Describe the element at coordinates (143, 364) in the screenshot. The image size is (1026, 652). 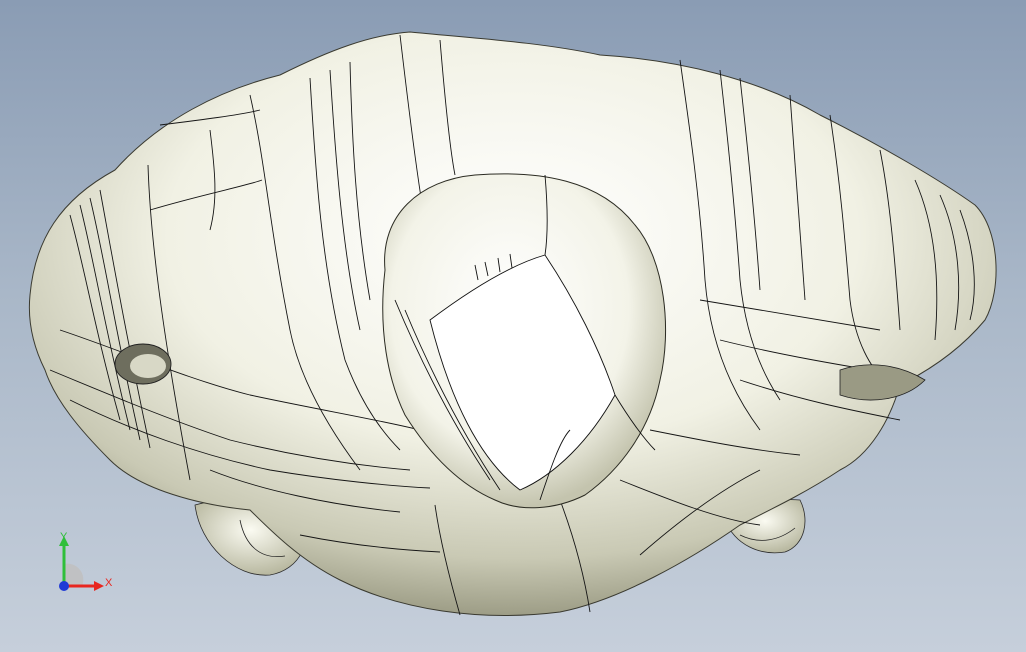
I see `left-socket` at that location.